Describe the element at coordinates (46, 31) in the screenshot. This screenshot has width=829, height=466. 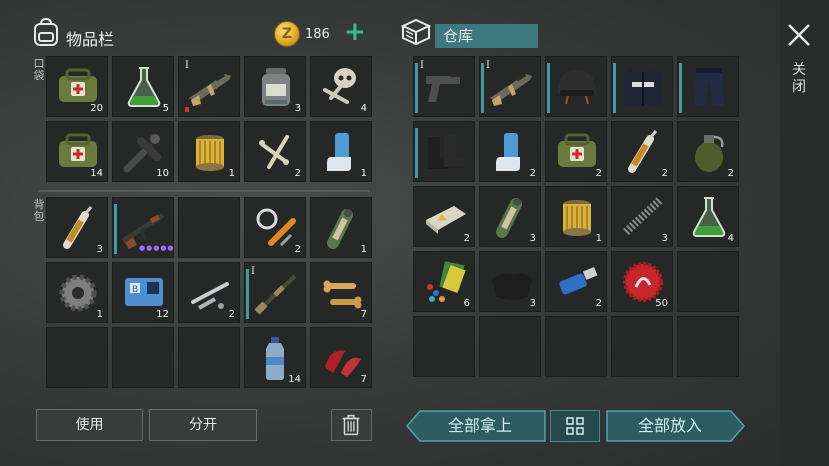
I see `backpack-icon` at that location.